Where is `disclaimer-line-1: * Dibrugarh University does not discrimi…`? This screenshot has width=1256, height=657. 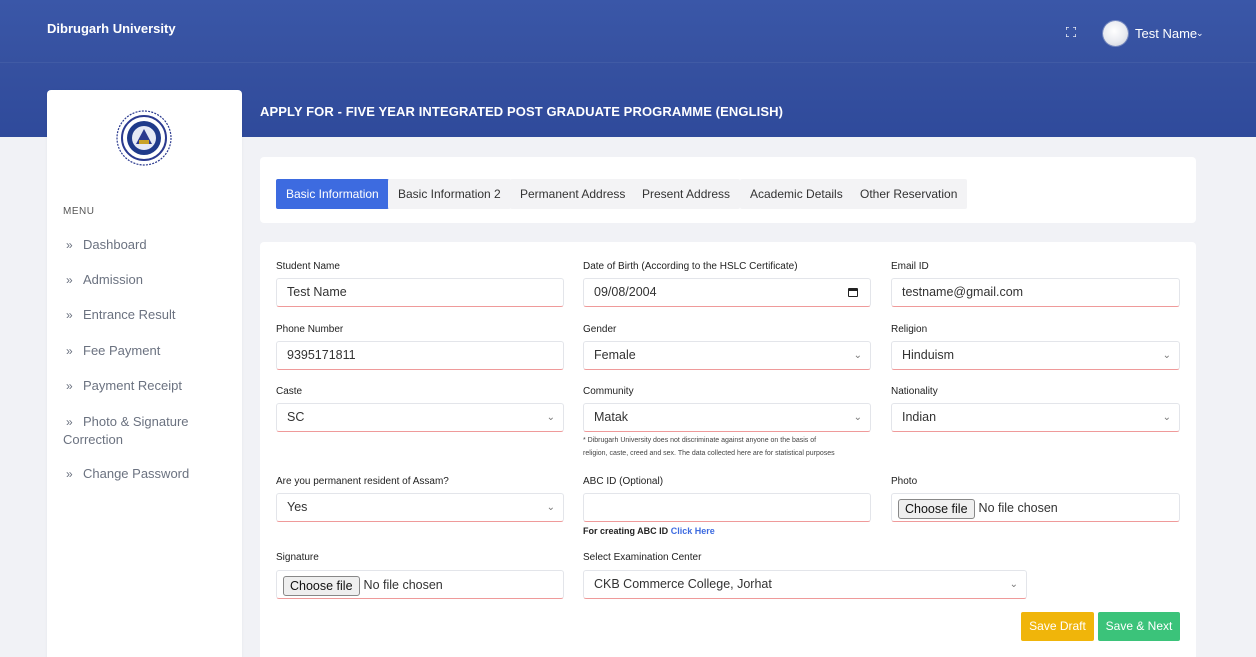
disclaimer-line-1: * Dibrugarh University does not discrimi… is located at coordinates (700, 440).